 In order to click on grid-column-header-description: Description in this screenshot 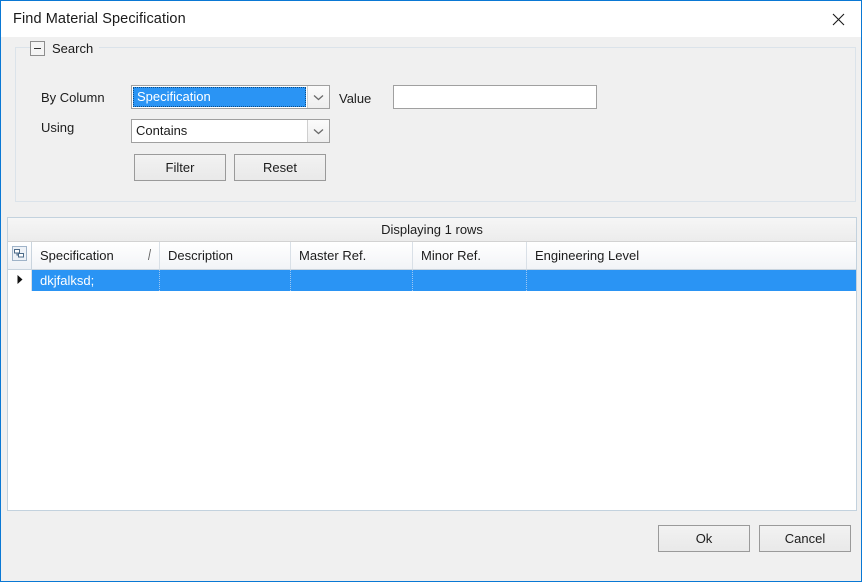, I will do `click(225, 255)`.